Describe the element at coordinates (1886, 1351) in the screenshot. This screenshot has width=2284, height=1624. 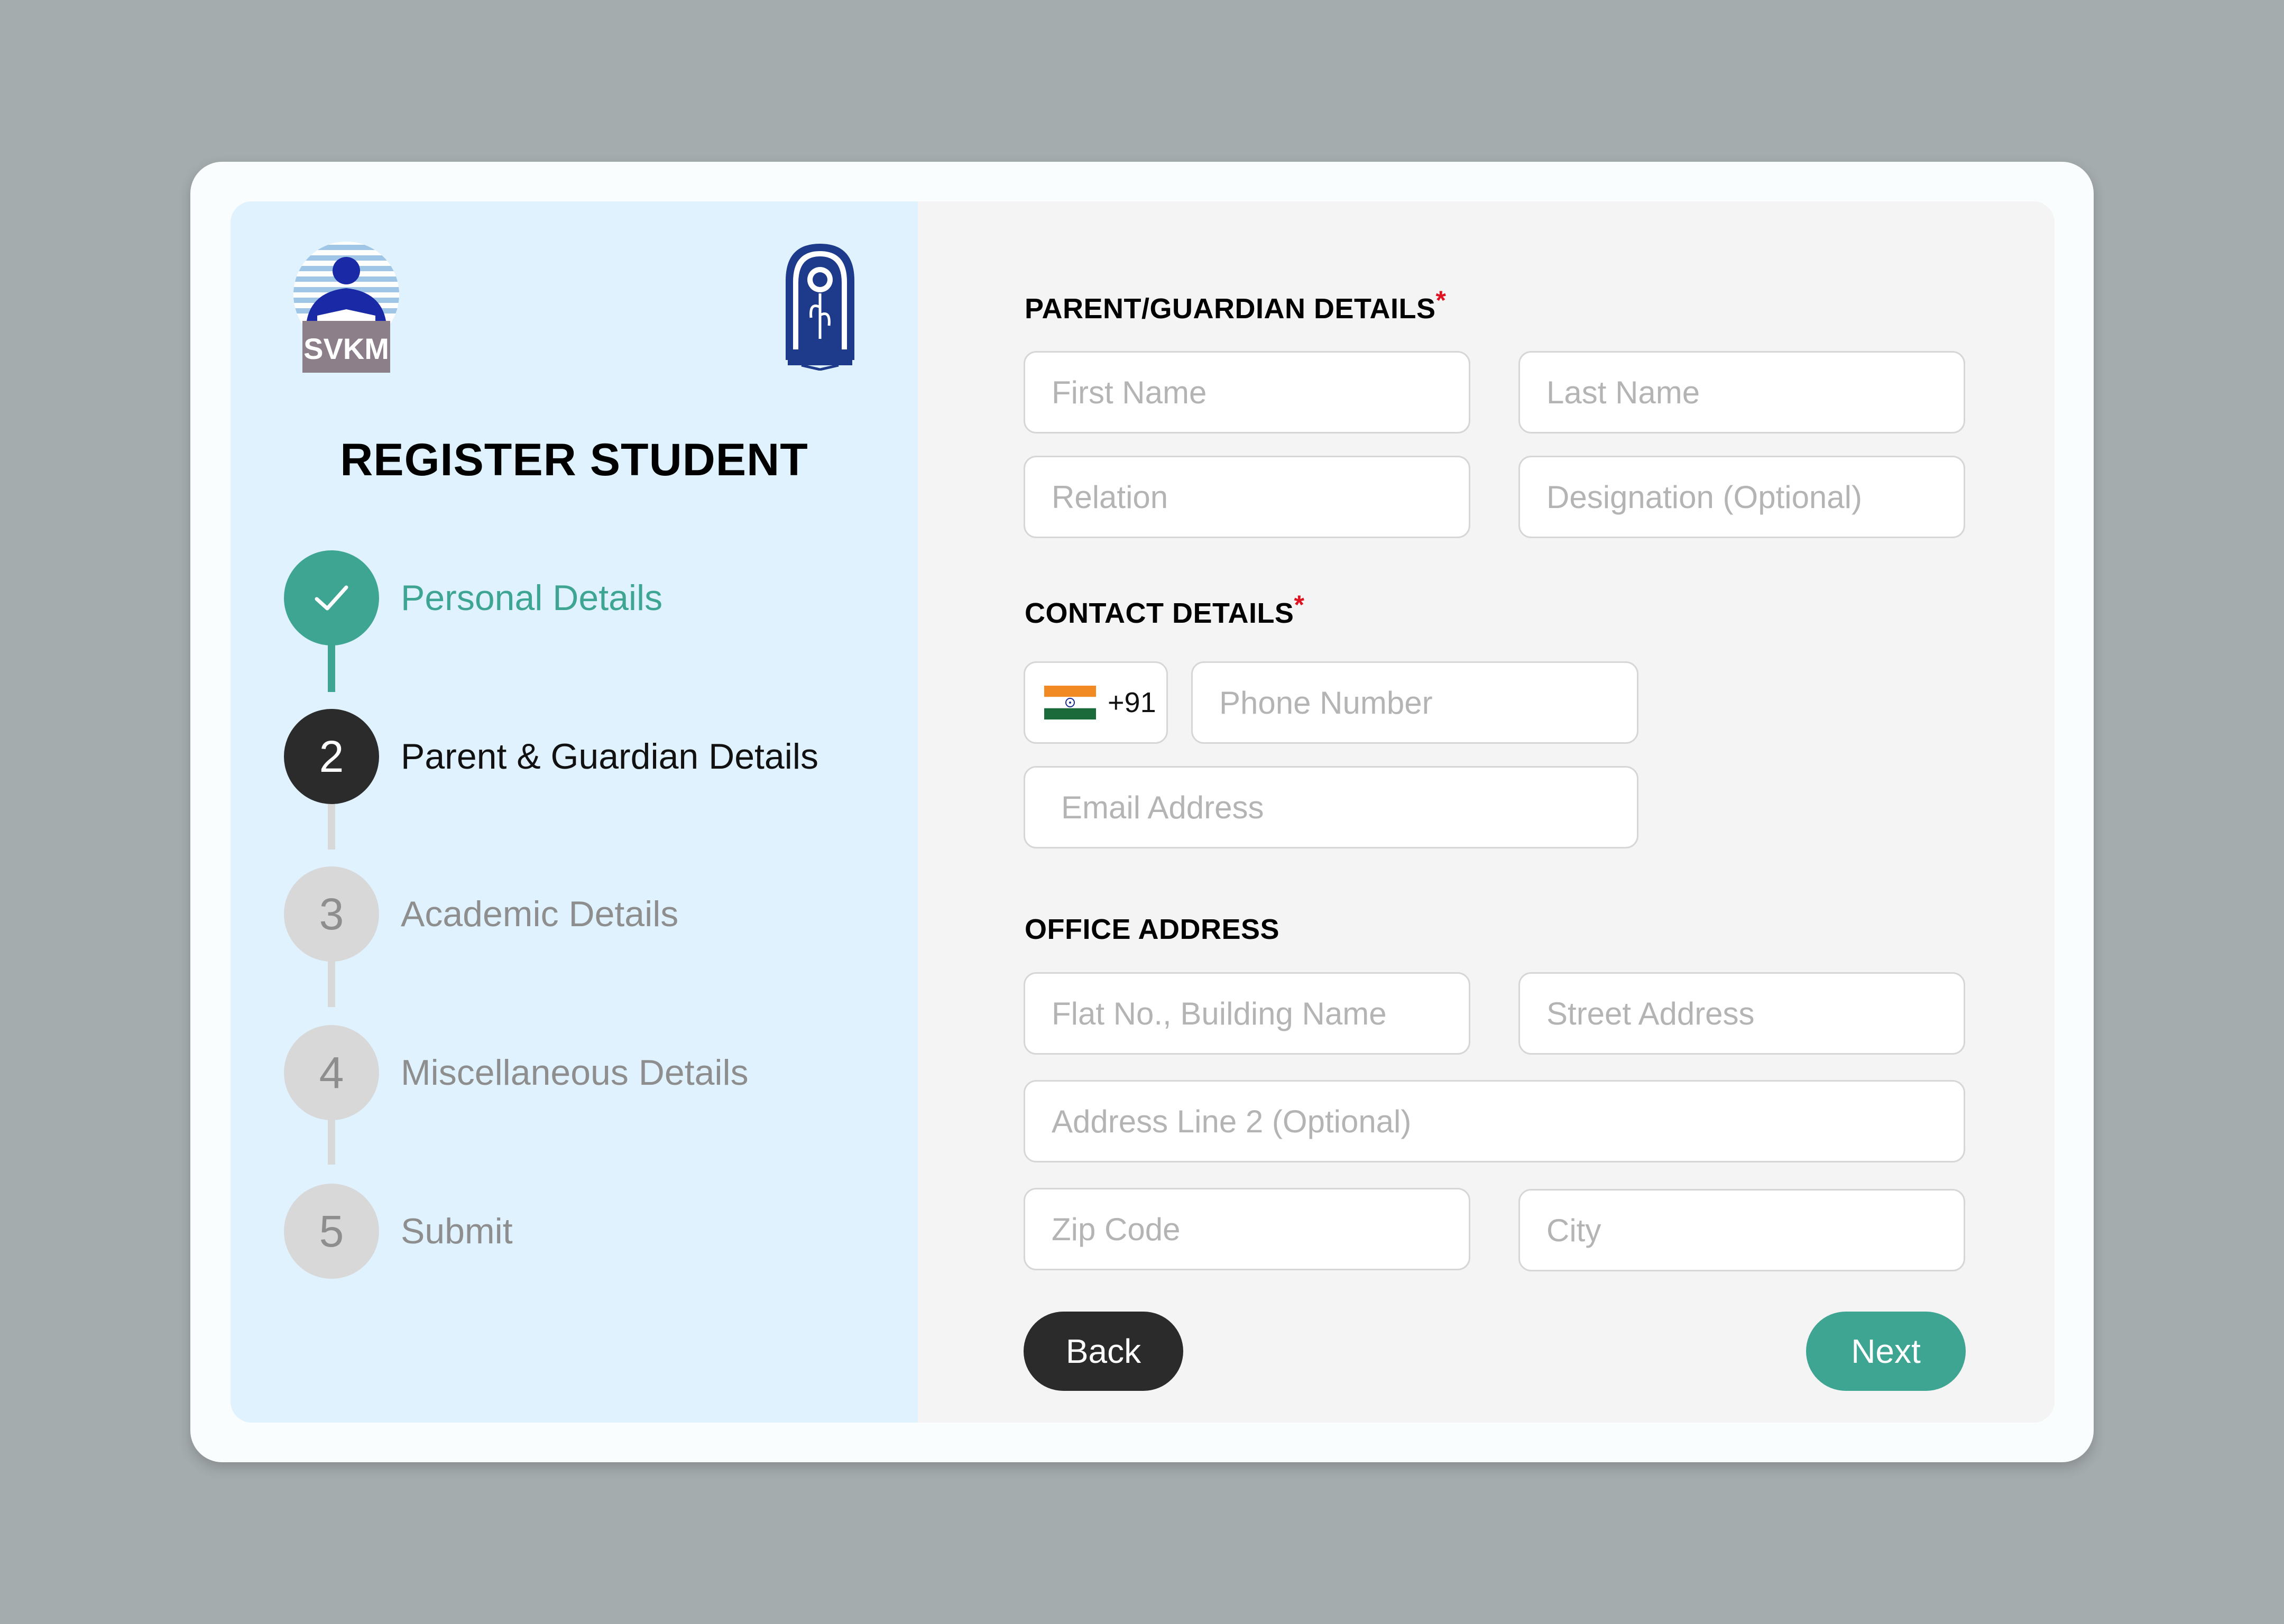
I see `next-button: Next` at that location.